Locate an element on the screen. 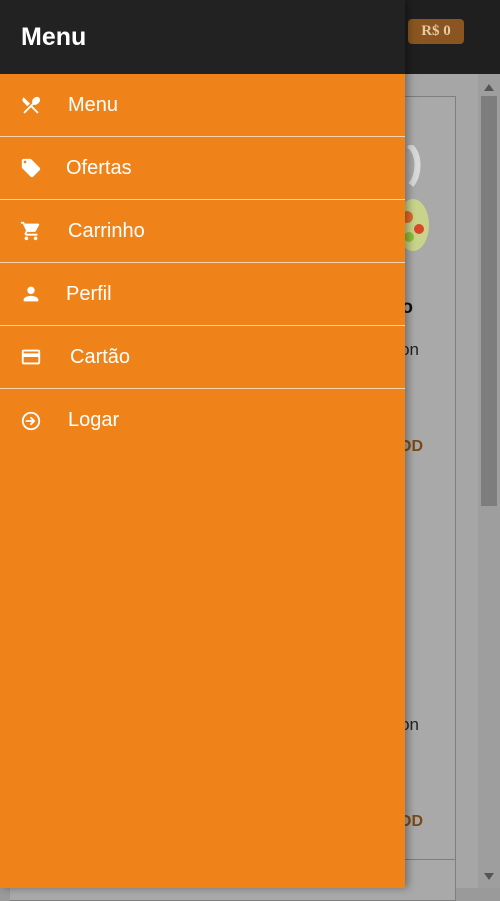  drawer-header: Menu is located at coordinates (202, 37).